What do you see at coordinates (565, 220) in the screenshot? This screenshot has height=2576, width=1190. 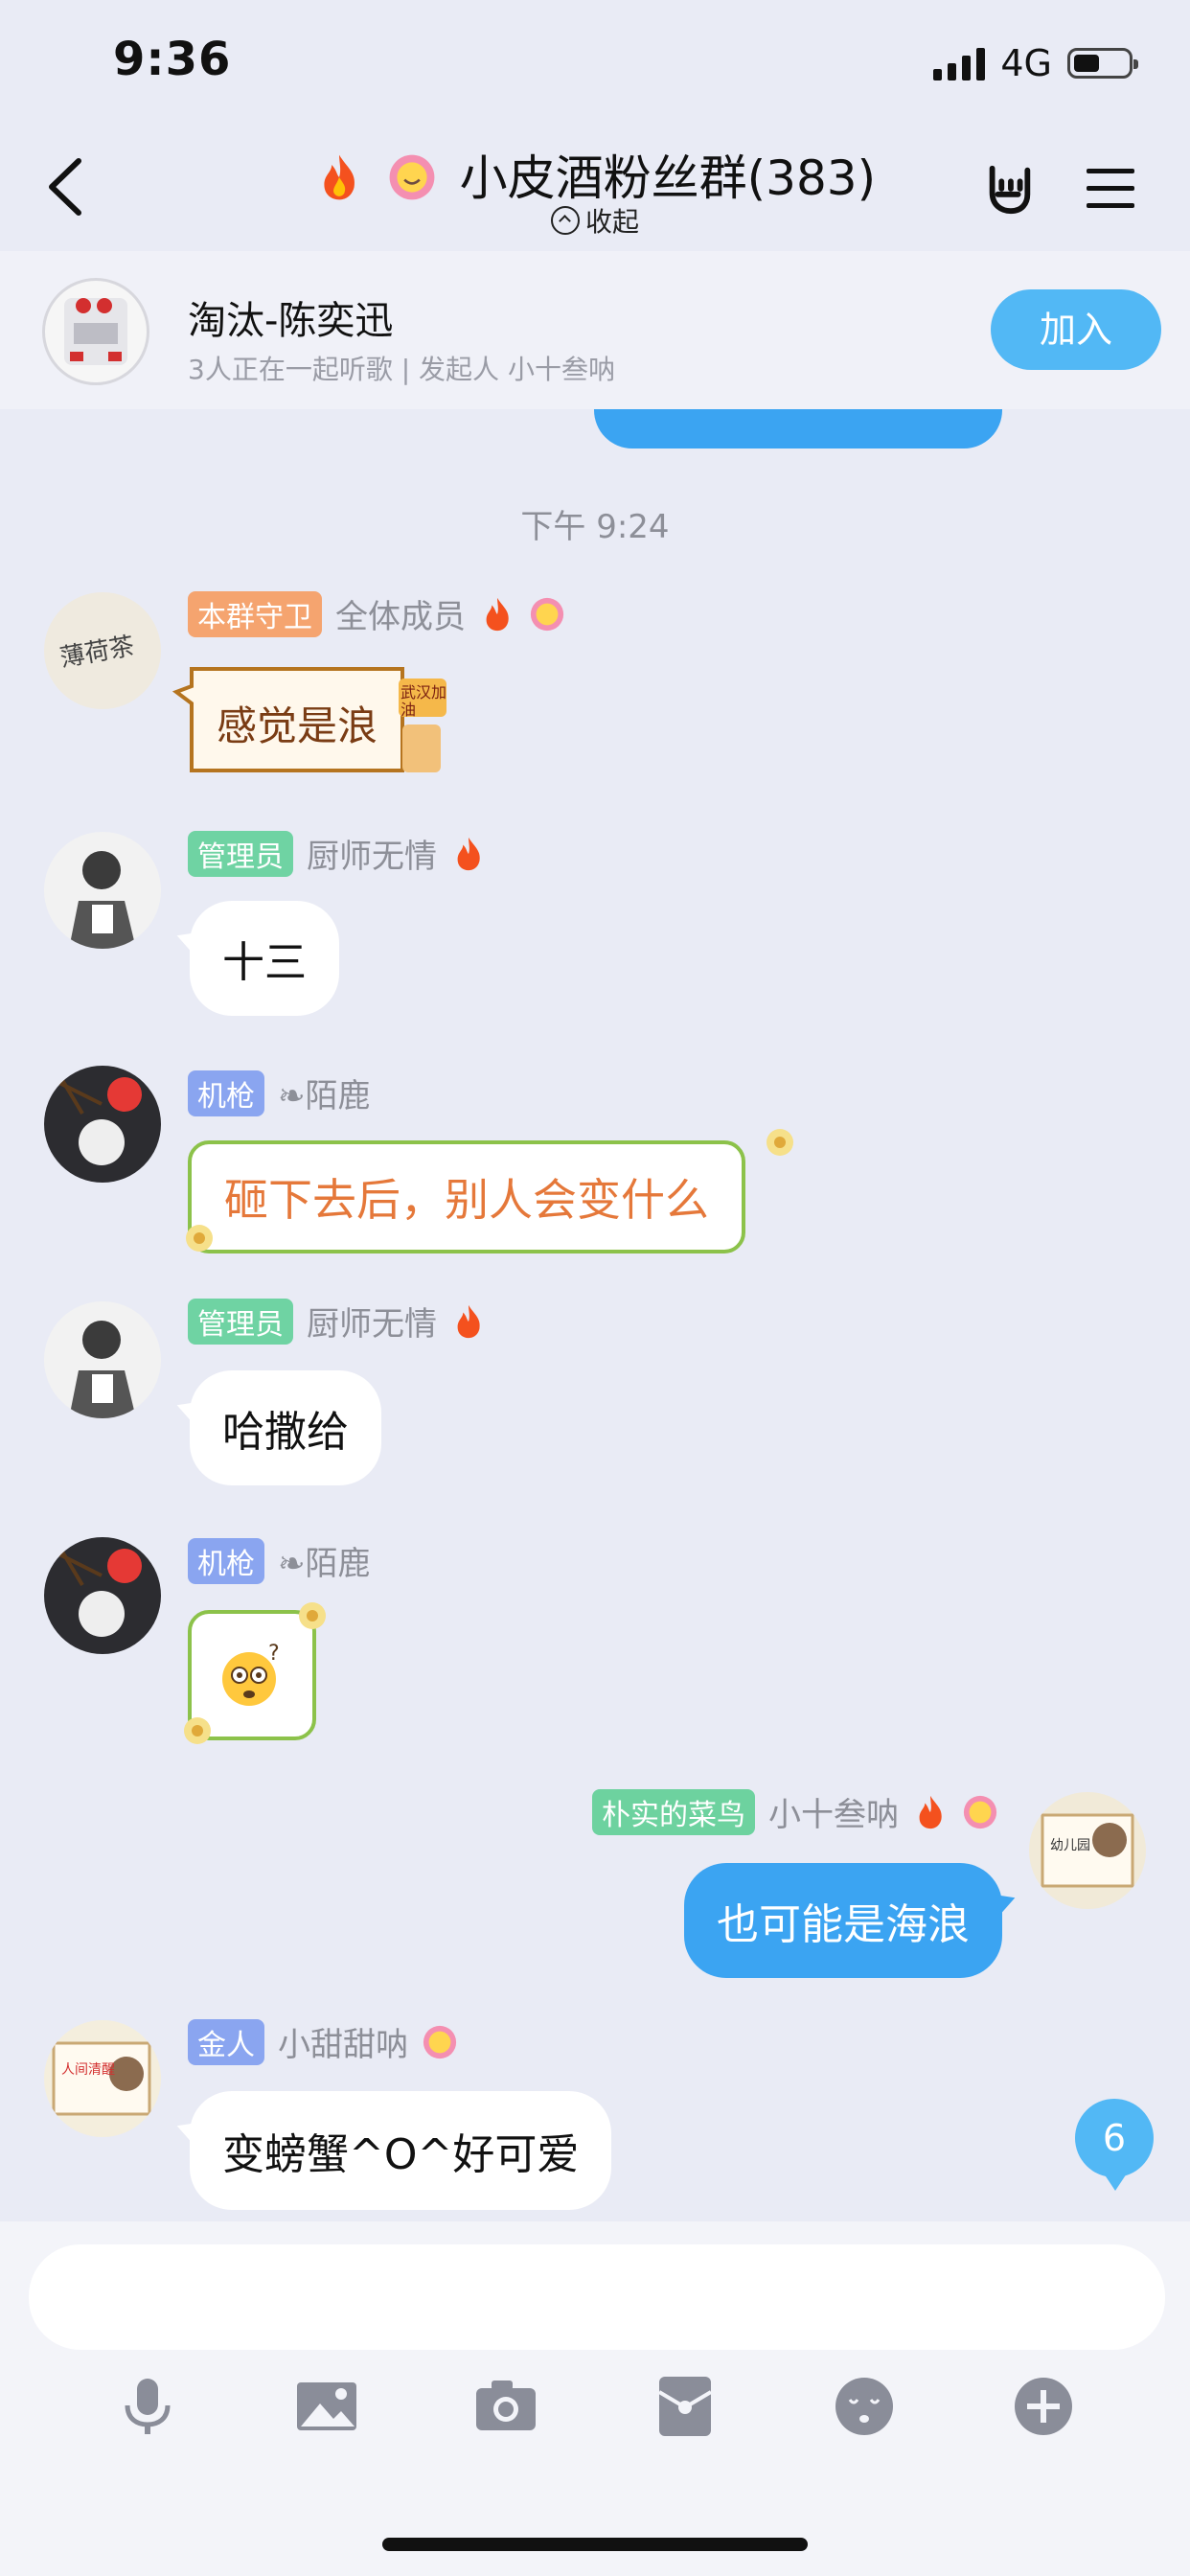 I see `chevron-up-icon` at bounding box center [565, 220].